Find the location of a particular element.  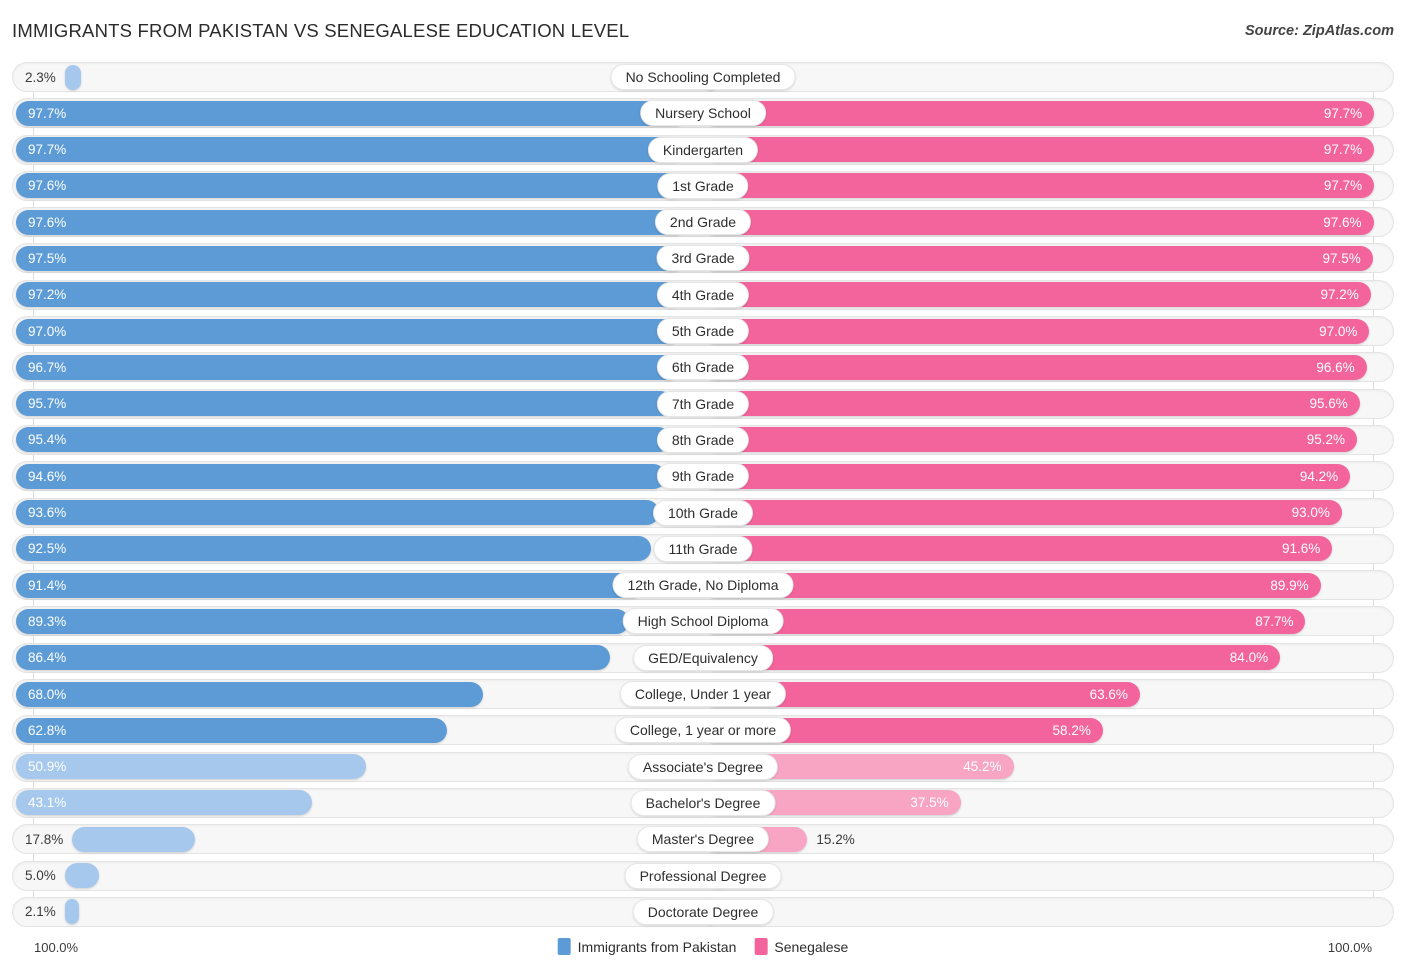

chart-row: 2.1% 2.0%Doctorate Degree is located at coordinates (703, 911).